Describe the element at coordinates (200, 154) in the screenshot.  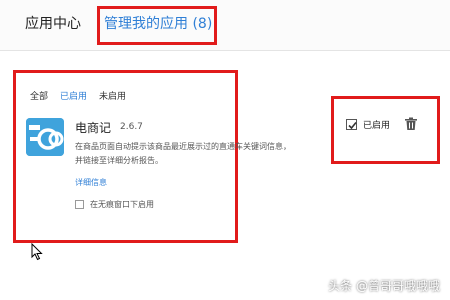
I see `extension-description: 在商品页面自动提示该商品最近展示过的直通车关键词信息， 并链接至详细分析报告。` at that location.